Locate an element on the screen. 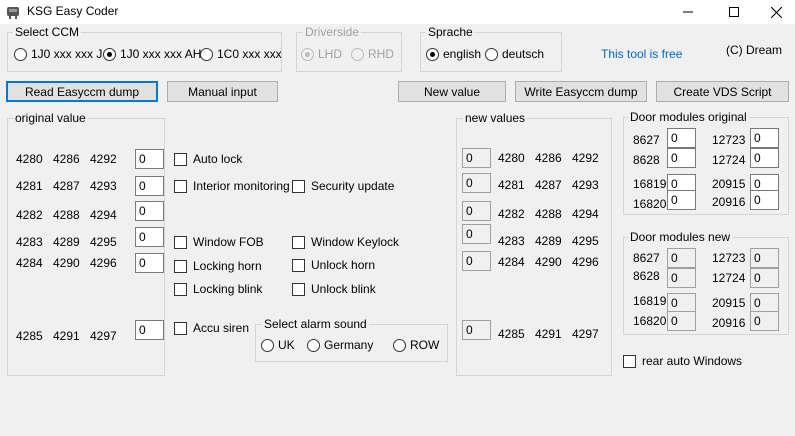  select-ccm-label: Select CCM is located at coordinates (47, 32).